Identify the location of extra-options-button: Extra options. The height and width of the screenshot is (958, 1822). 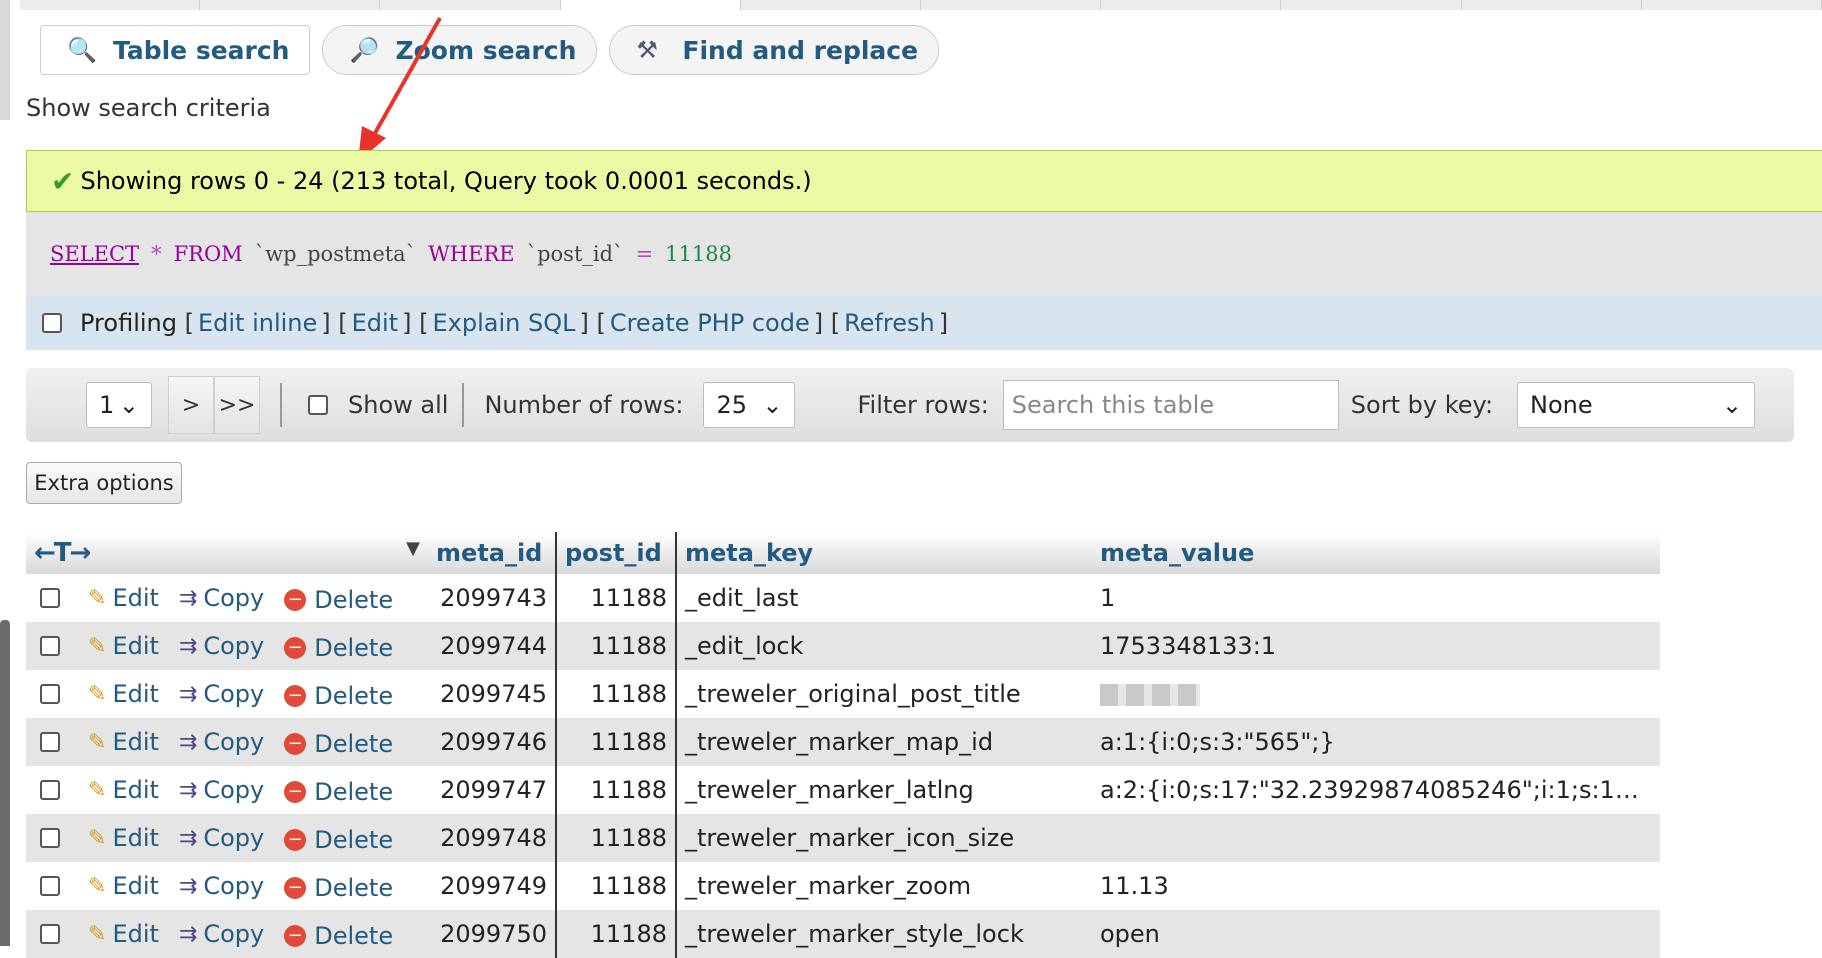
(104, 483).